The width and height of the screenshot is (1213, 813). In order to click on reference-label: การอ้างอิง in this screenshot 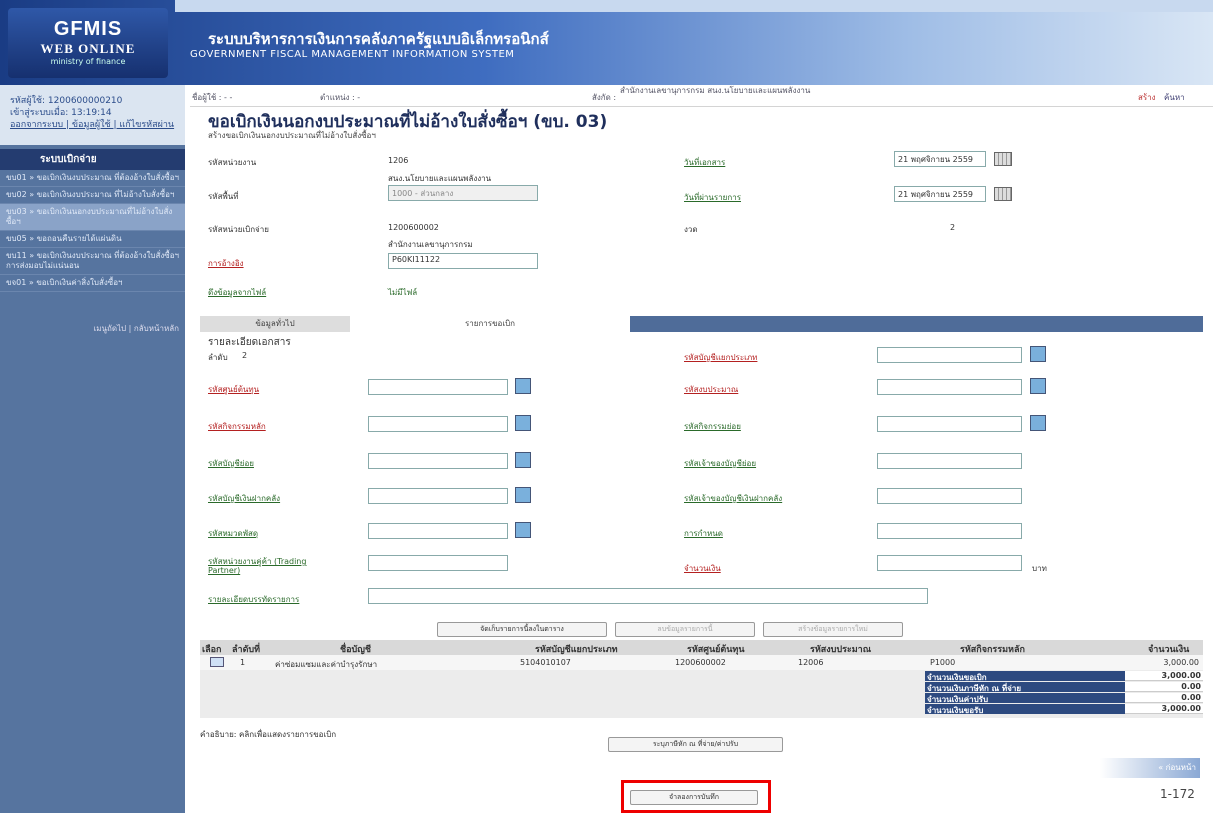, I will do `click(226, 263)`.